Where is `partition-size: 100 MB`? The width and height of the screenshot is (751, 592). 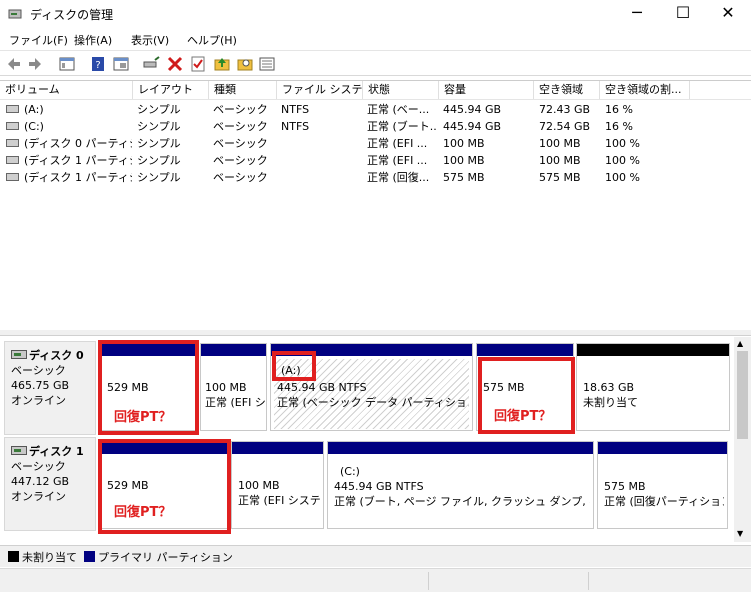
partition-size: 100 MB is located at coordinates (259, 485).